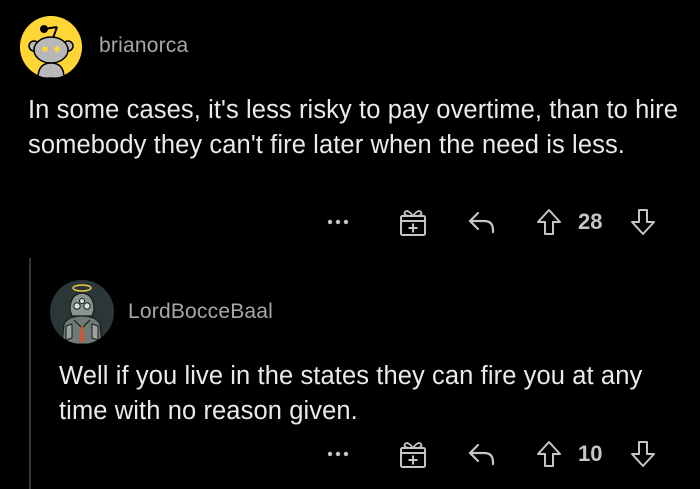 Image resolution: width=700 pixels, height=489 pixels. I want to click on custom-avatar-icon, so click(82, 312).